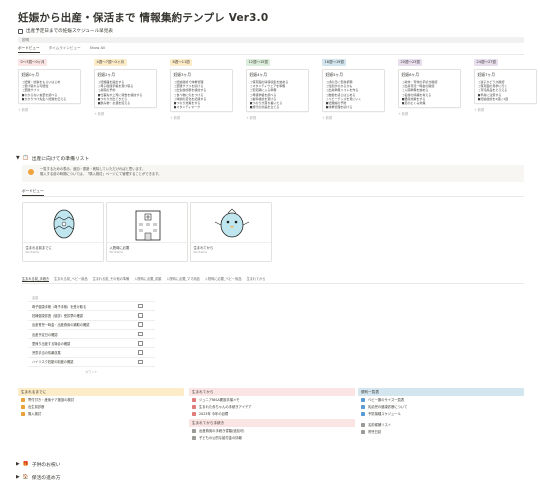  Describe the element at coordinates (272, 406) in the screenshot. I see `page-link: 生まれた赤ちゃんの手続きアイデア` at that location.